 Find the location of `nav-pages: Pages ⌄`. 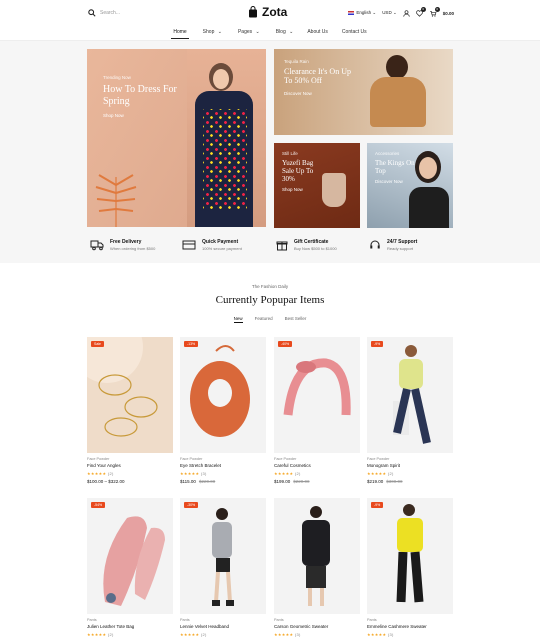

nav-pages: Pages ⌄ is located at coordinates (248, 32).